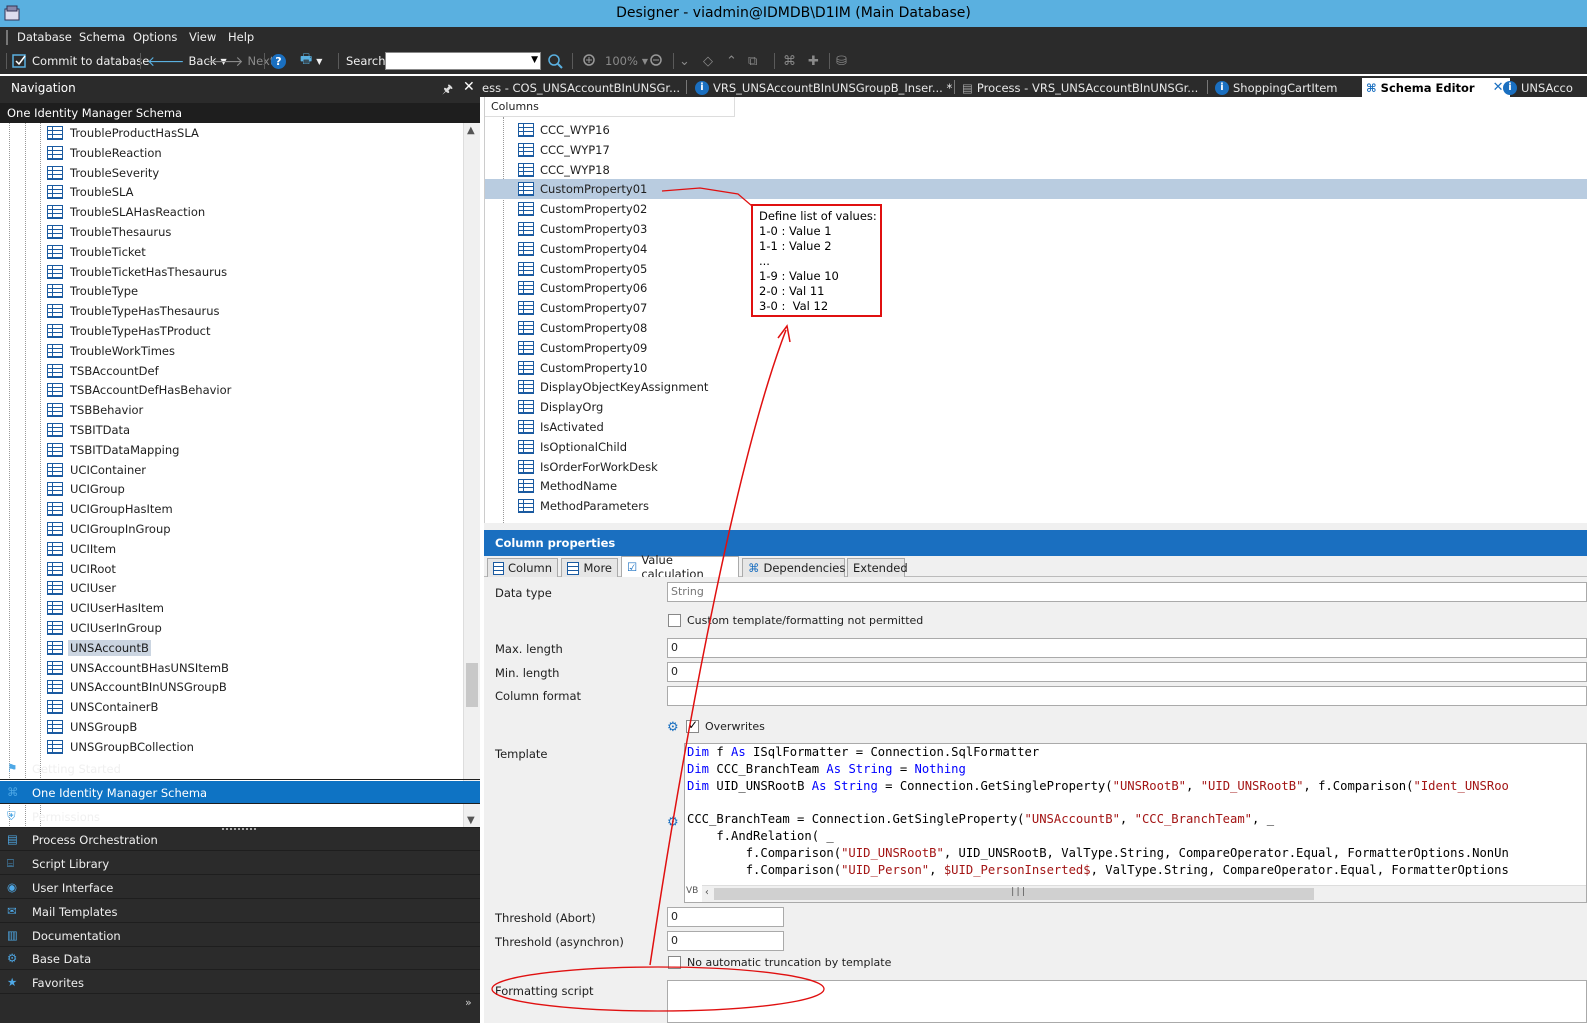 The height and width of the screenshot is (1023, 1587). I want to click on column-item: CustomProperty04, so click(1036, 249).